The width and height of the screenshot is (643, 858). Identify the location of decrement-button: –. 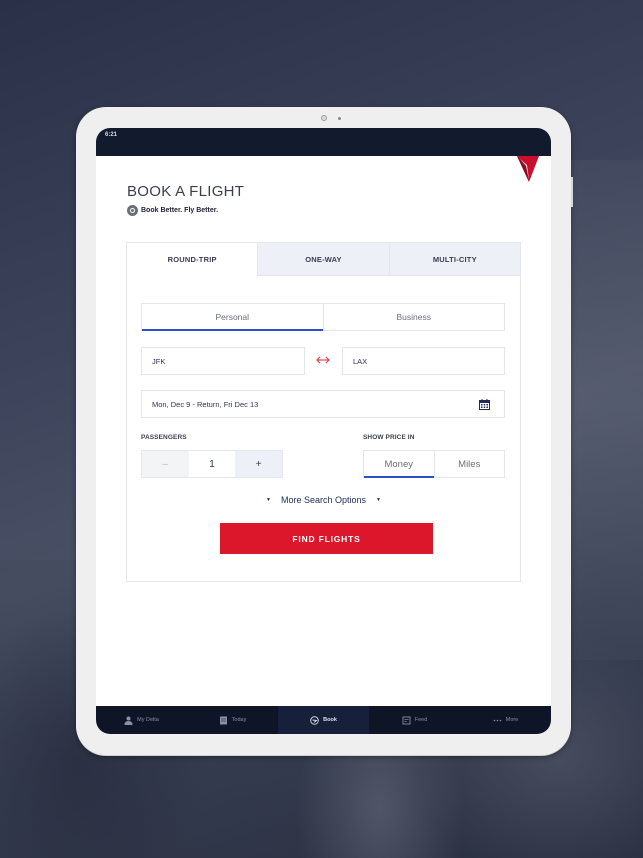
(165, 464).